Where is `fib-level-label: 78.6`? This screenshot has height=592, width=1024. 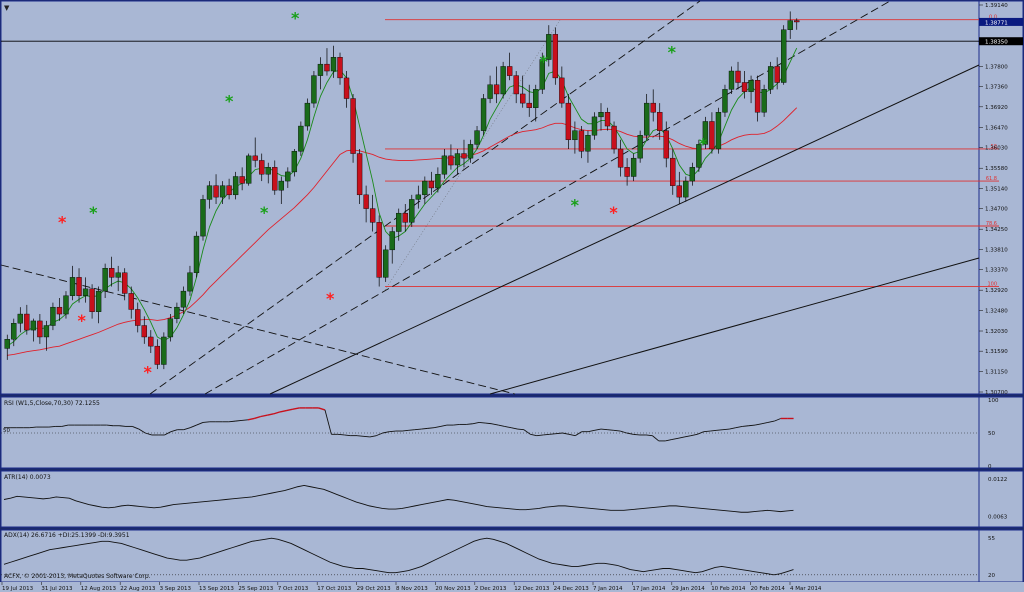 fib-level-label: 78.6 is located at coordinates (991, 224).